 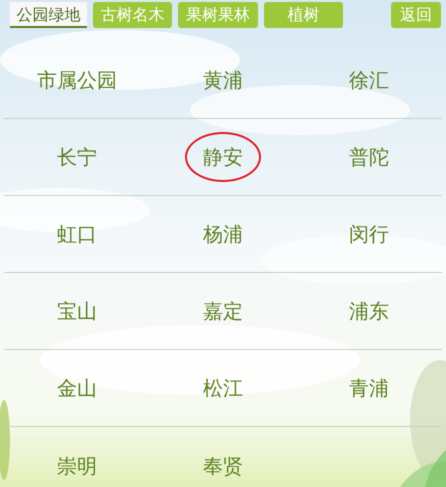 What do you see at coordinates (77, 234) in the screenshot?
I see `district-link: 虹口` at bounding box center [77, 234].